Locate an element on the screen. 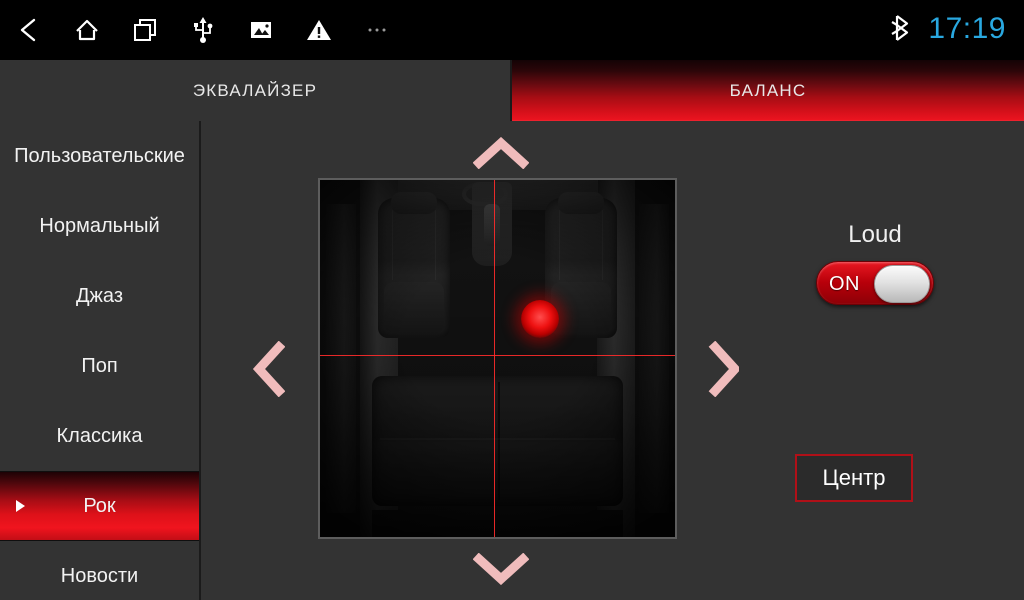 This screenshot has height=600, width=1024. recents-icon is located at coordinates (145, 30).